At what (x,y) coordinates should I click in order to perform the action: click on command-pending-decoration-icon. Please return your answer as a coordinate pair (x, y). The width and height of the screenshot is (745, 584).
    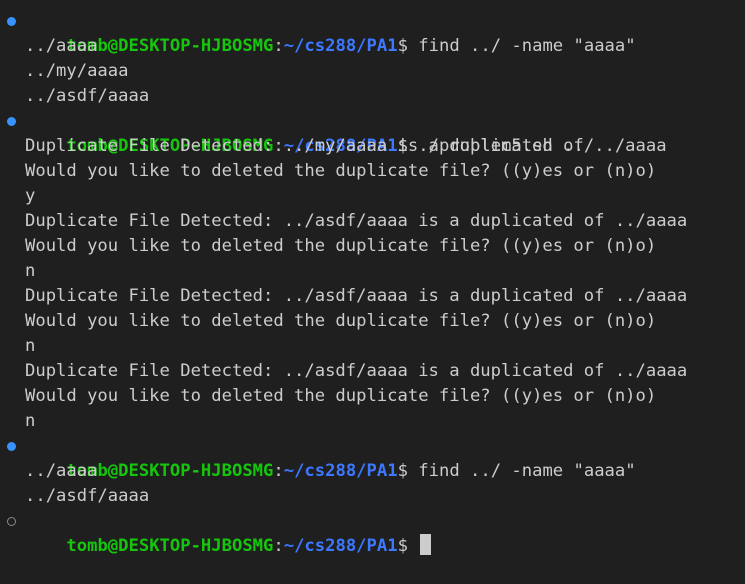
    Looking at the image, I should click on (11, 521).